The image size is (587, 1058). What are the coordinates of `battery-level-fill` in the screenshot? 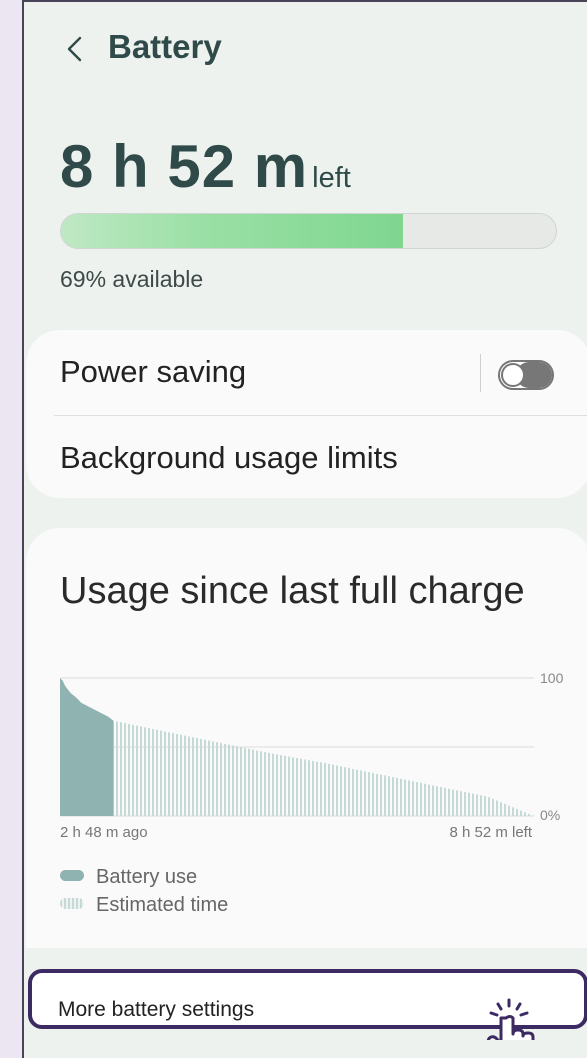 It's located at (232, 231).